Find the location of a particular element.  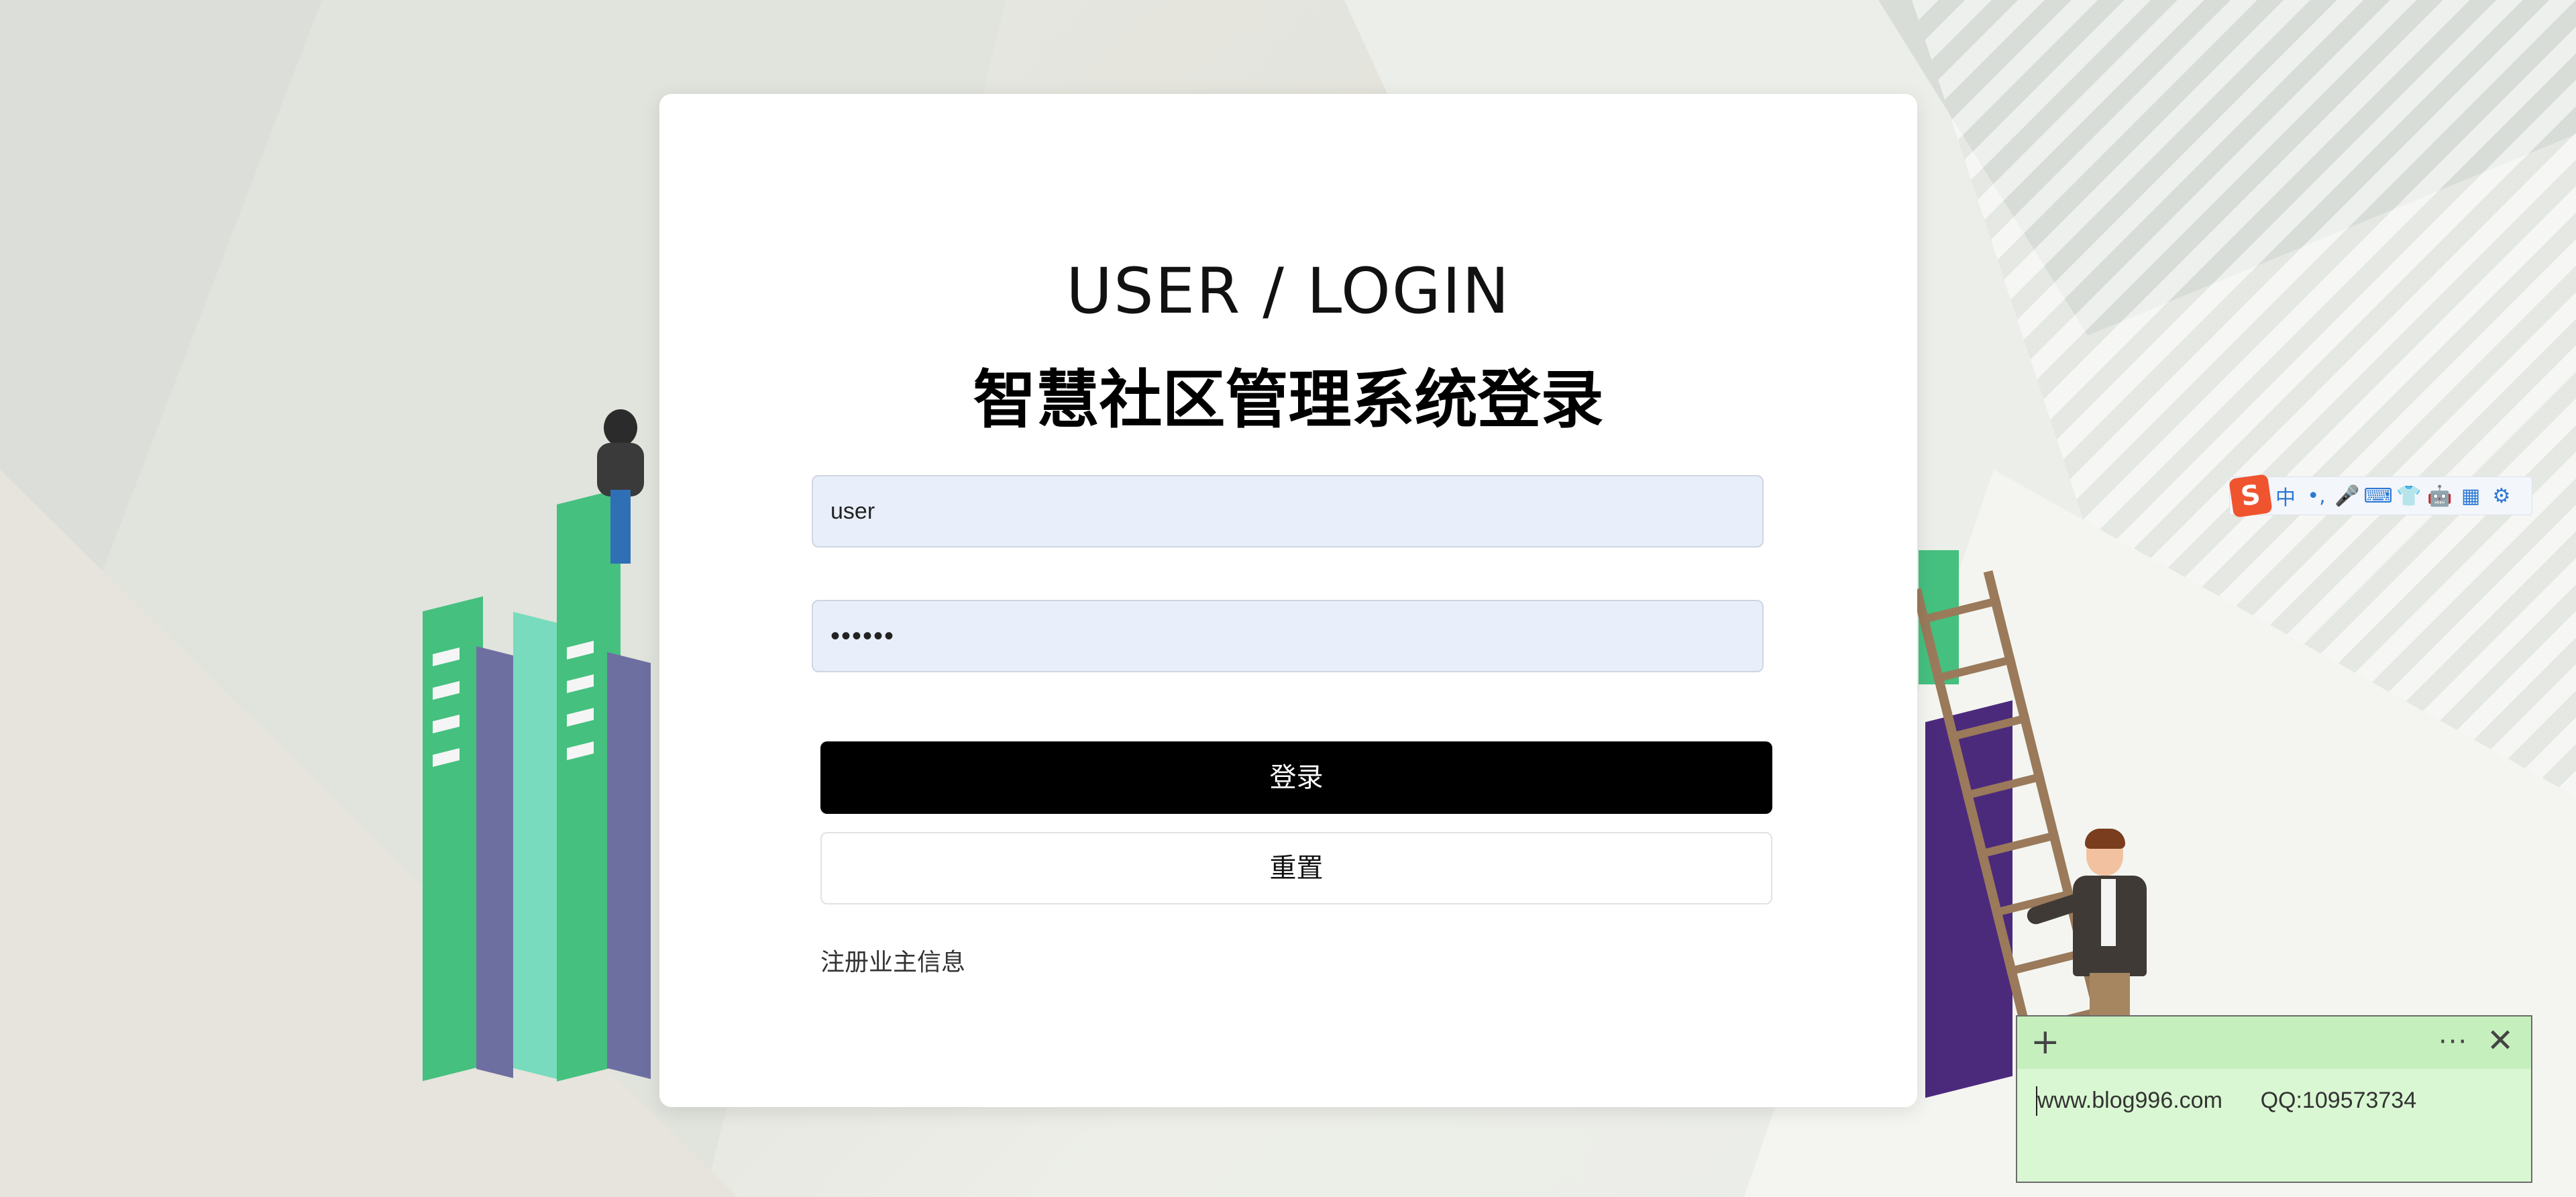

skin-icon: 👕 is located at coordinates (2409, 496).